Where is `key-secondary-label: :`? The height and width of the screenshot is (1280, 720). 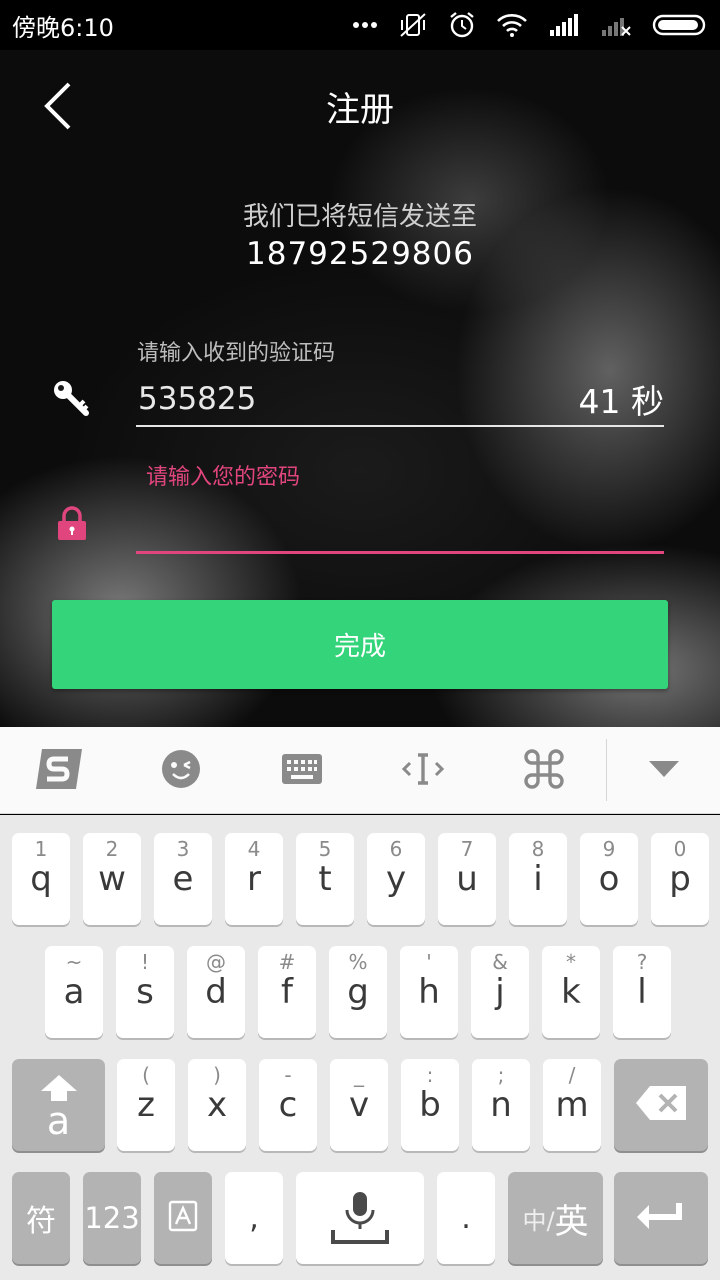 key-secondary-label: : is located at coordinates (430, 1075).